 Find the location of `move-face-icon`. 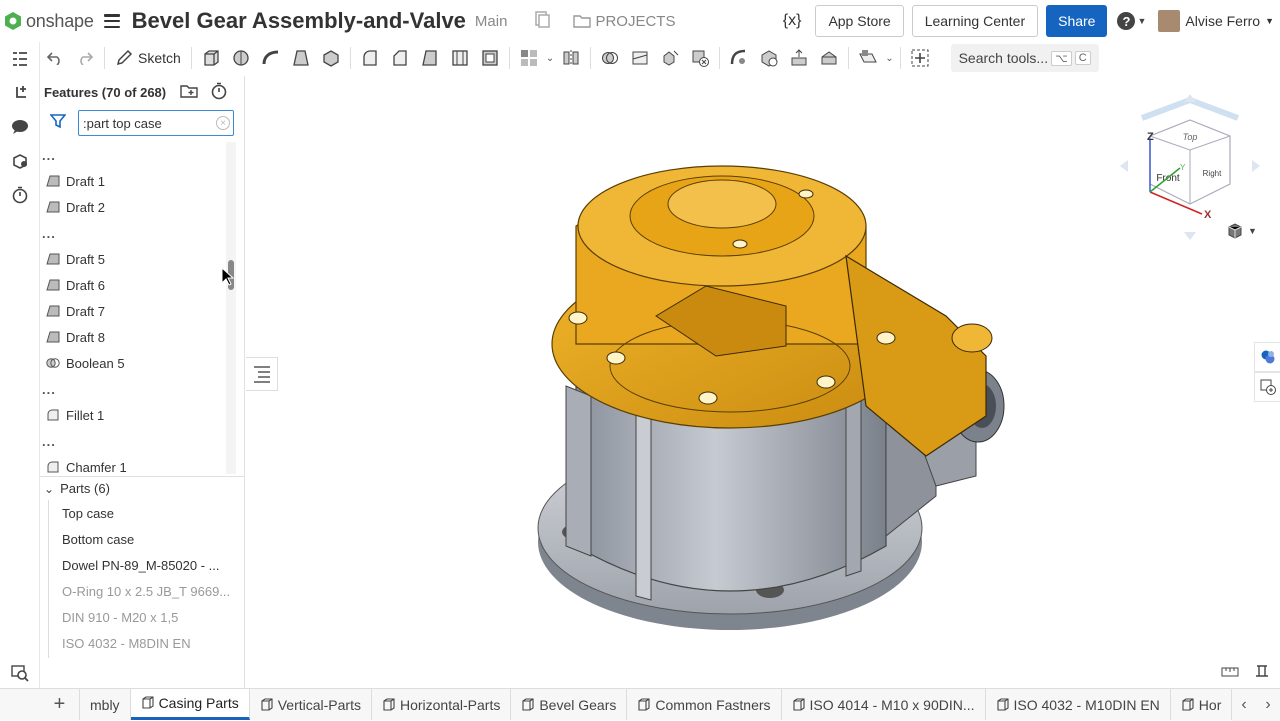

move-face-icon is located at coordinates (799, 58).